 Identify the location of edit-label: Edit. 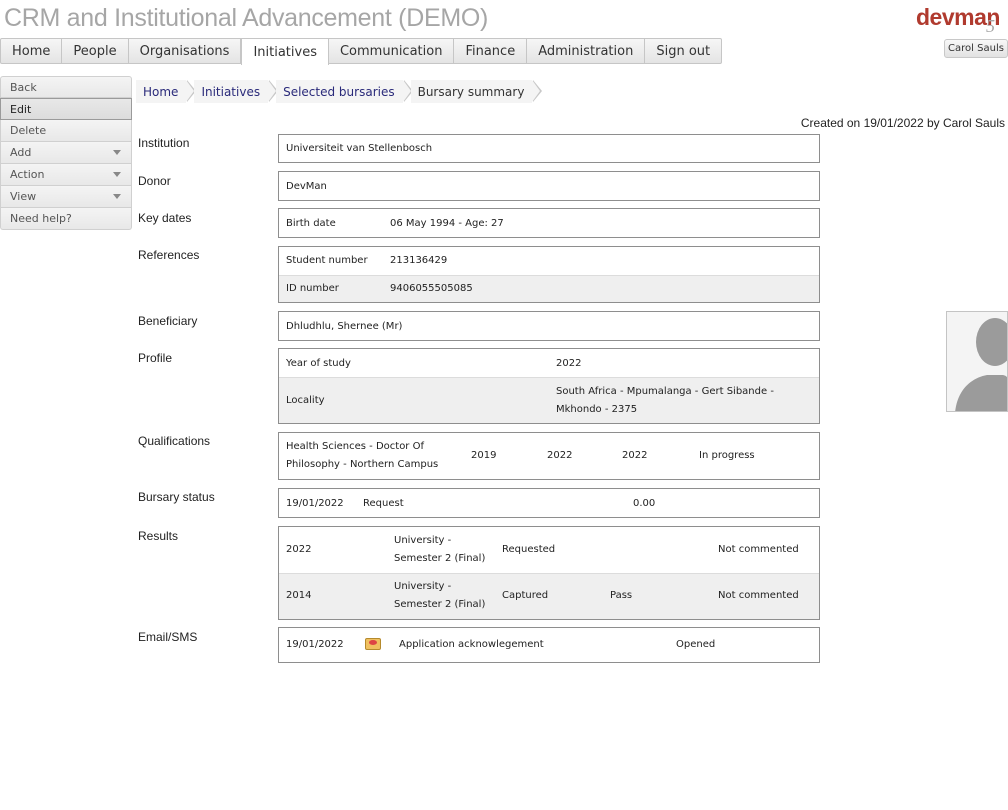
(21, 109).